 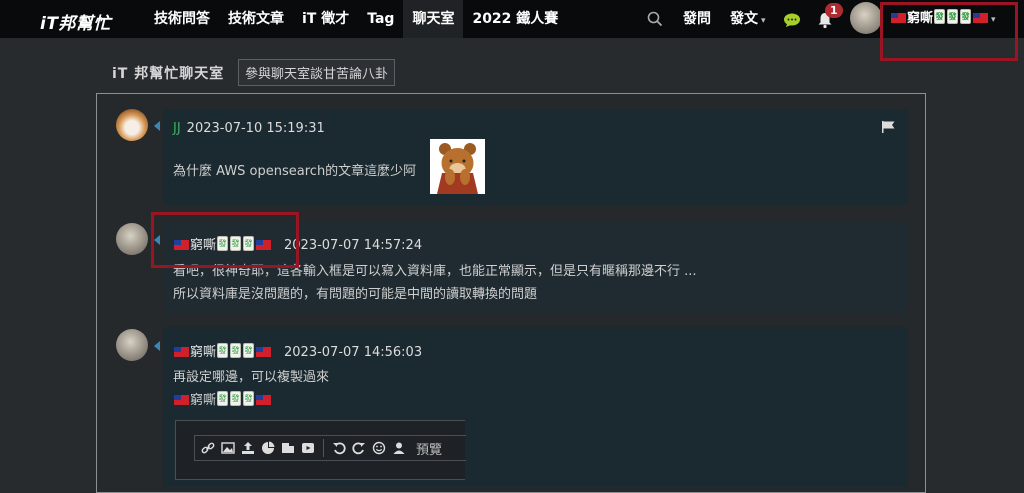 I want to click on highlight-box-header, so click(x=949, y=31).